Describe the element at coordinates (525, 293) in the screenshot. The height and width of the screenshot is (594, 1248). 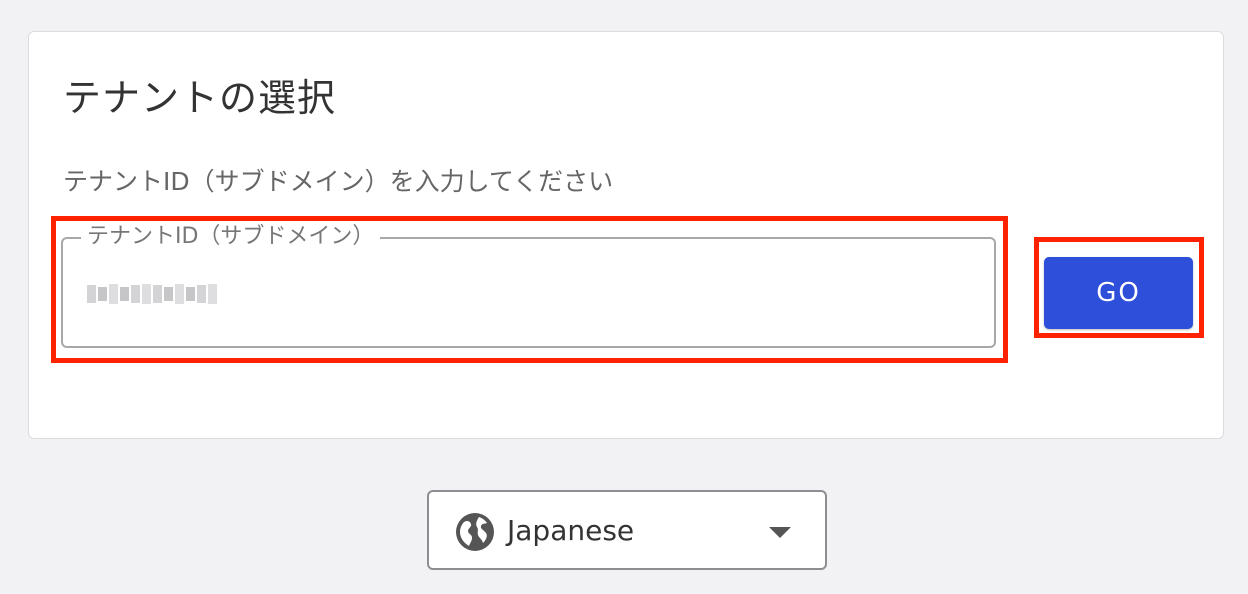
I see `tenant-id-input` at that location.